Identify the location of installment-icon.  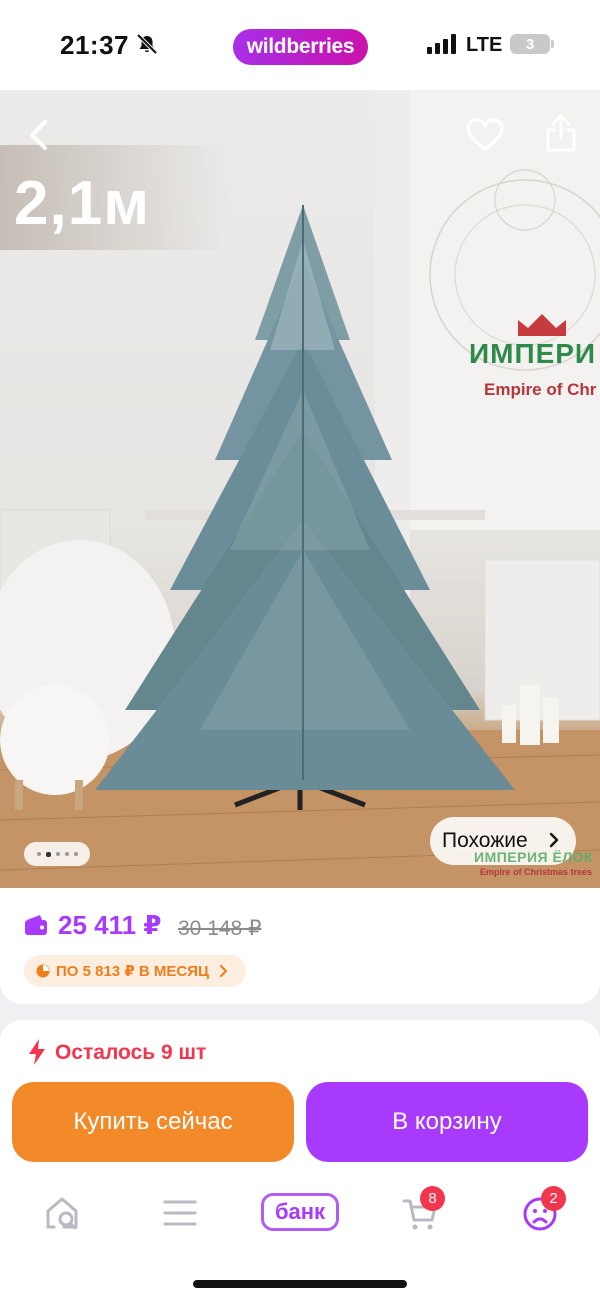
(43, 971).